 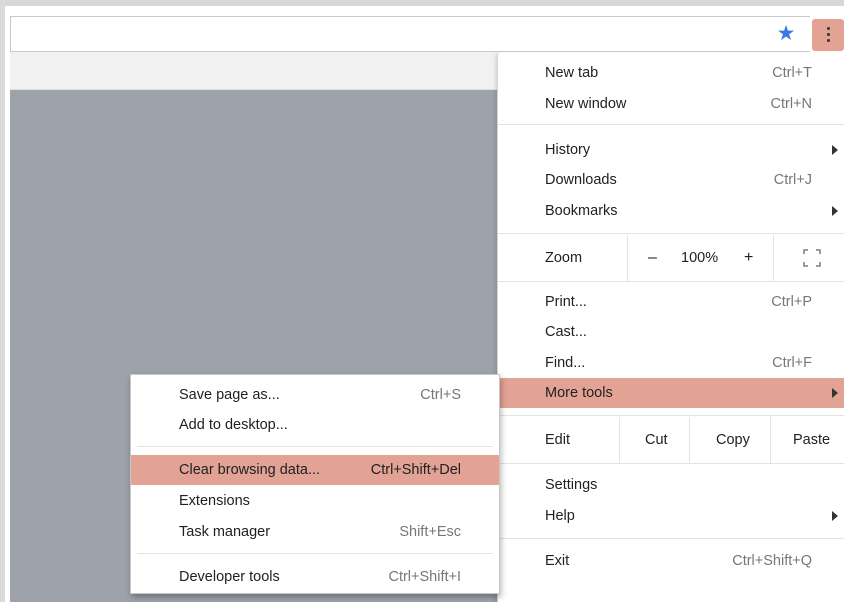 What do you see at coordinates (791, 104) in the screenshot?
I see `menu-item-shortcut: Ctrl+N` at bounding box center [791, 104].